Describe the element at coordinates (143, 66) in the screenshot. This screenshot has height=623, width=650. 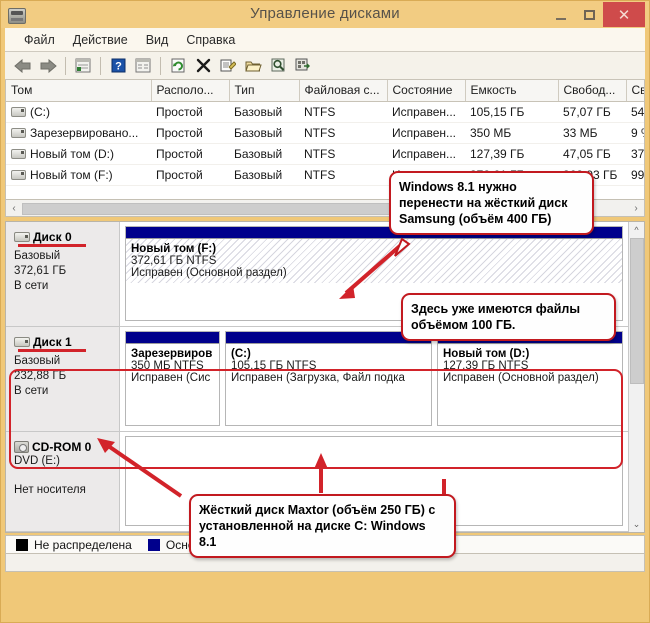
I see `properties-list-icon` at that location.